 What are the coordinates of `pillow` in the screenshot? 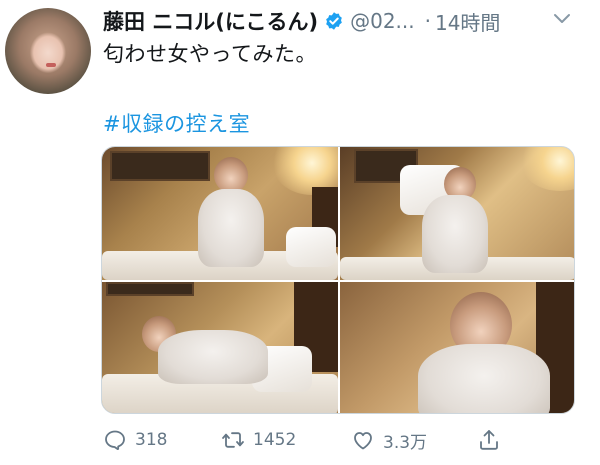 It's located at (311, 247).